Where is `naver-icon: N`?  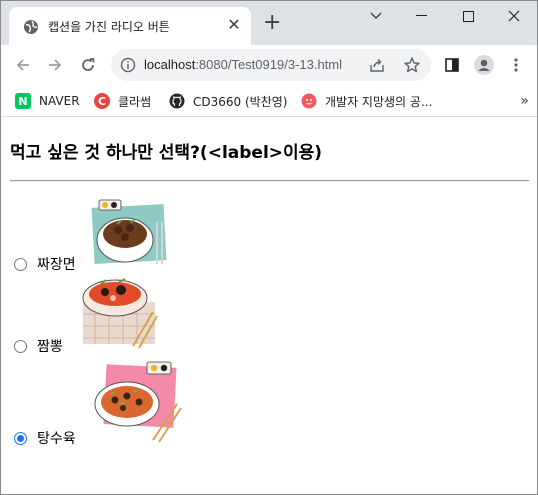
naver-icon: N is located at coordinates (23, 101).